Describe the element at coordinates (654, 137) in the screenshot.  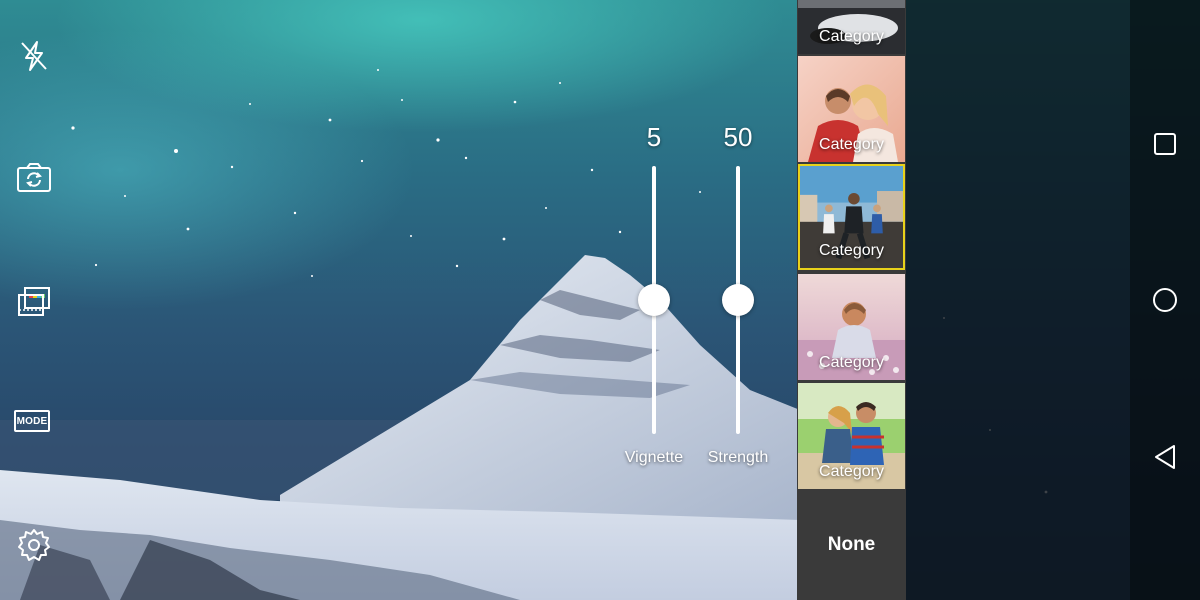
I see `vignette-value: 5` at that location.